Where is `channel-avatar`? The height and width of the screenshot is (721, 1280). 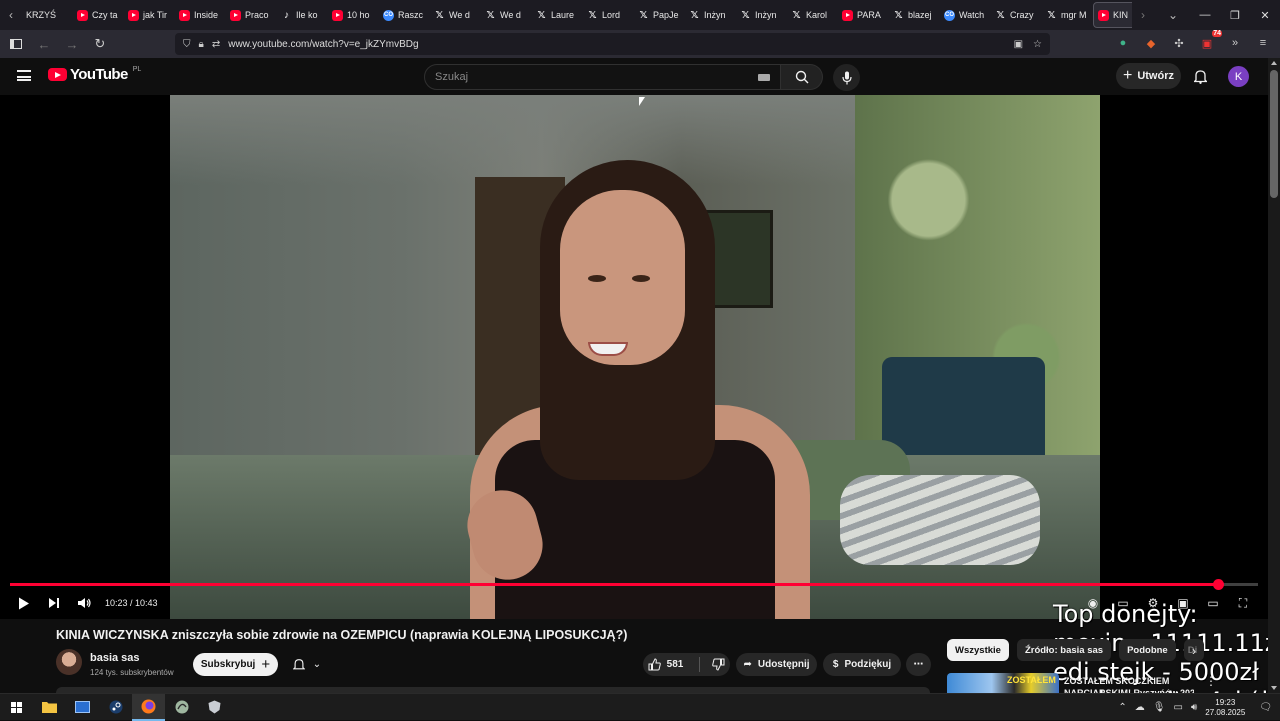
channel-avatar is located at coordinates (69, 662).